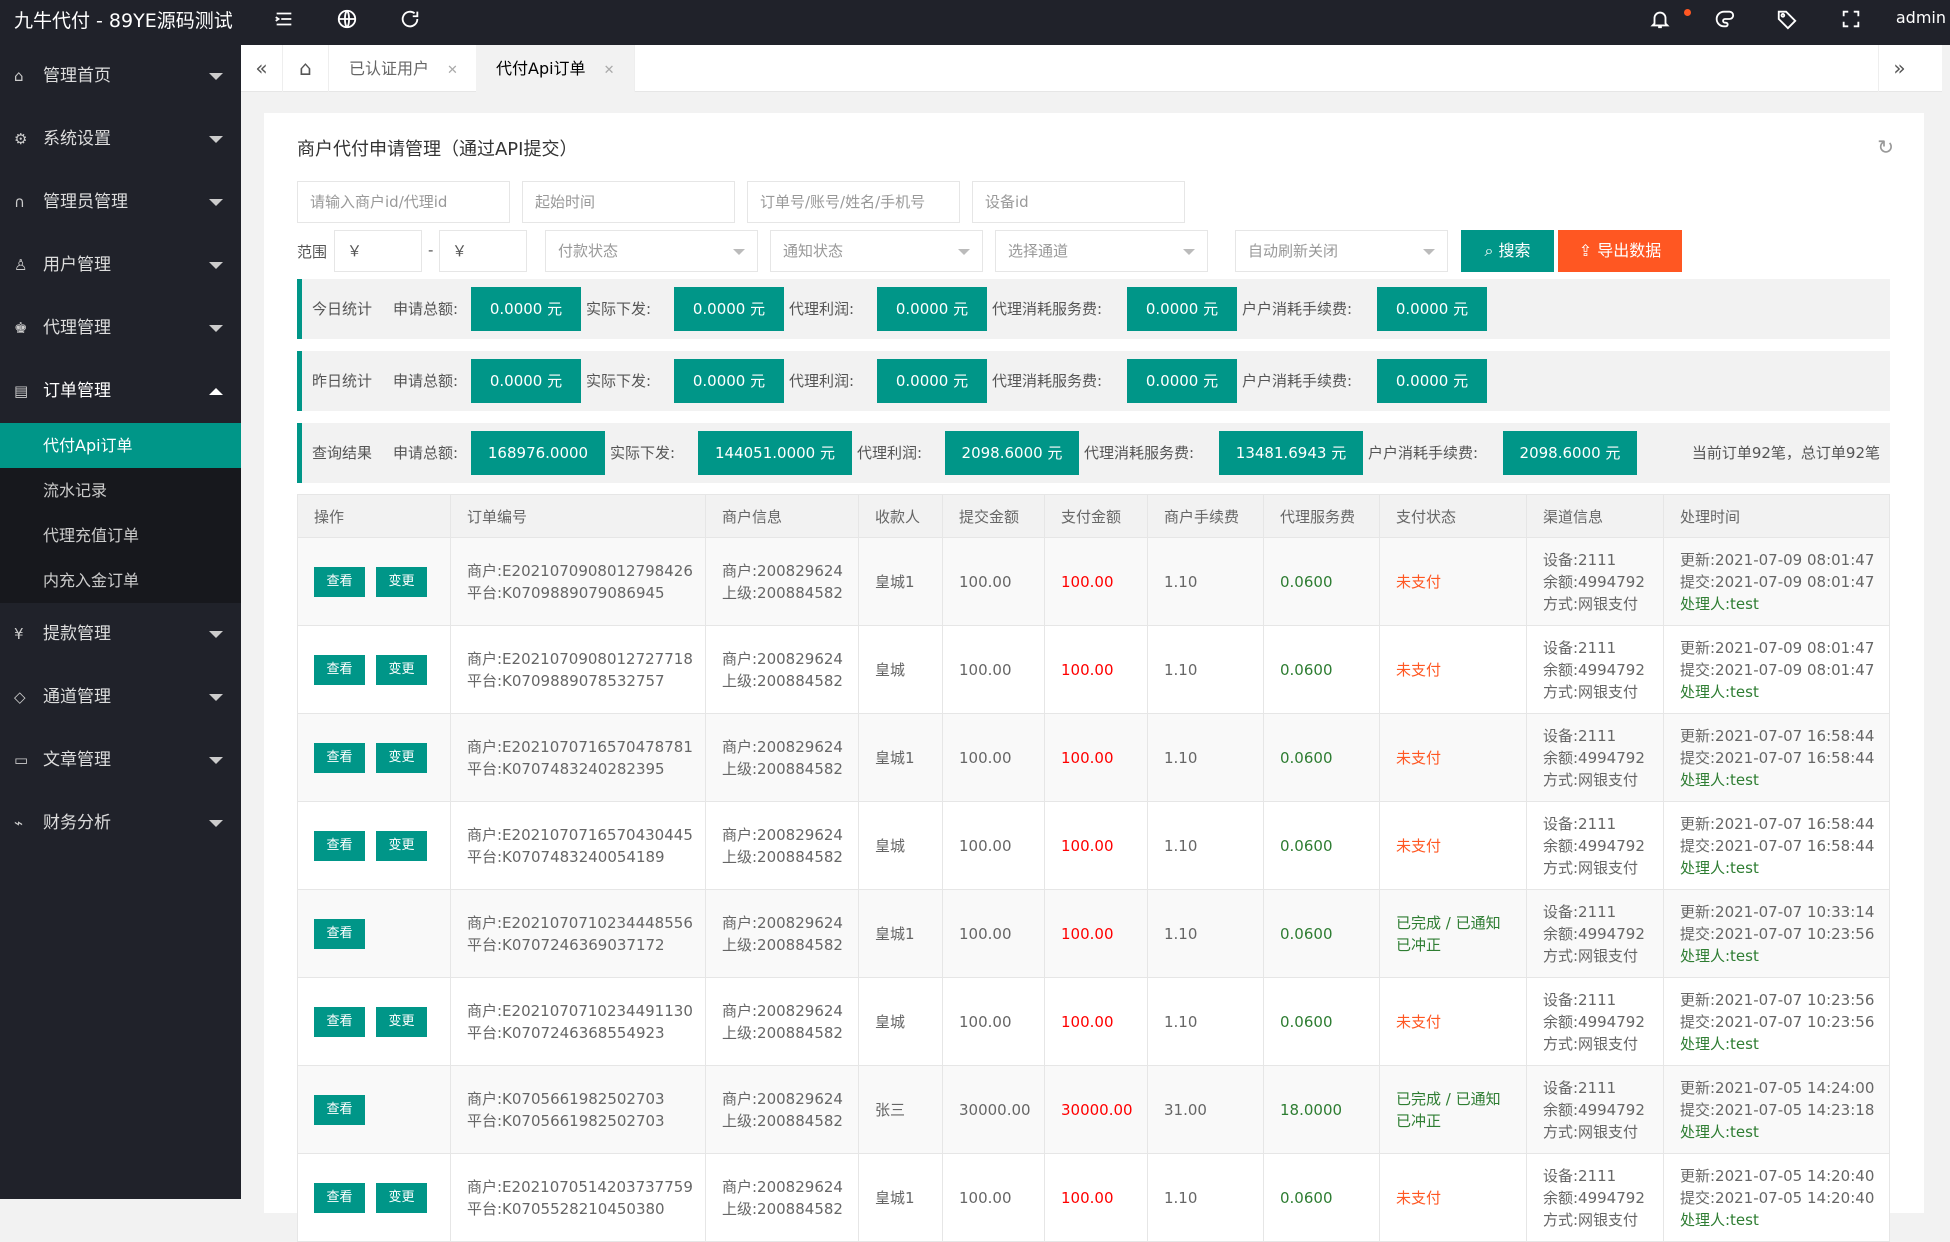 Image resolution: width=1950 pixels, height=1242 pixels. What do you see at coordinates (1341, 251) in the screenshot?
I see `auto-refresh-select: 自动刷新关闭` at bounding box center [1341, 251].